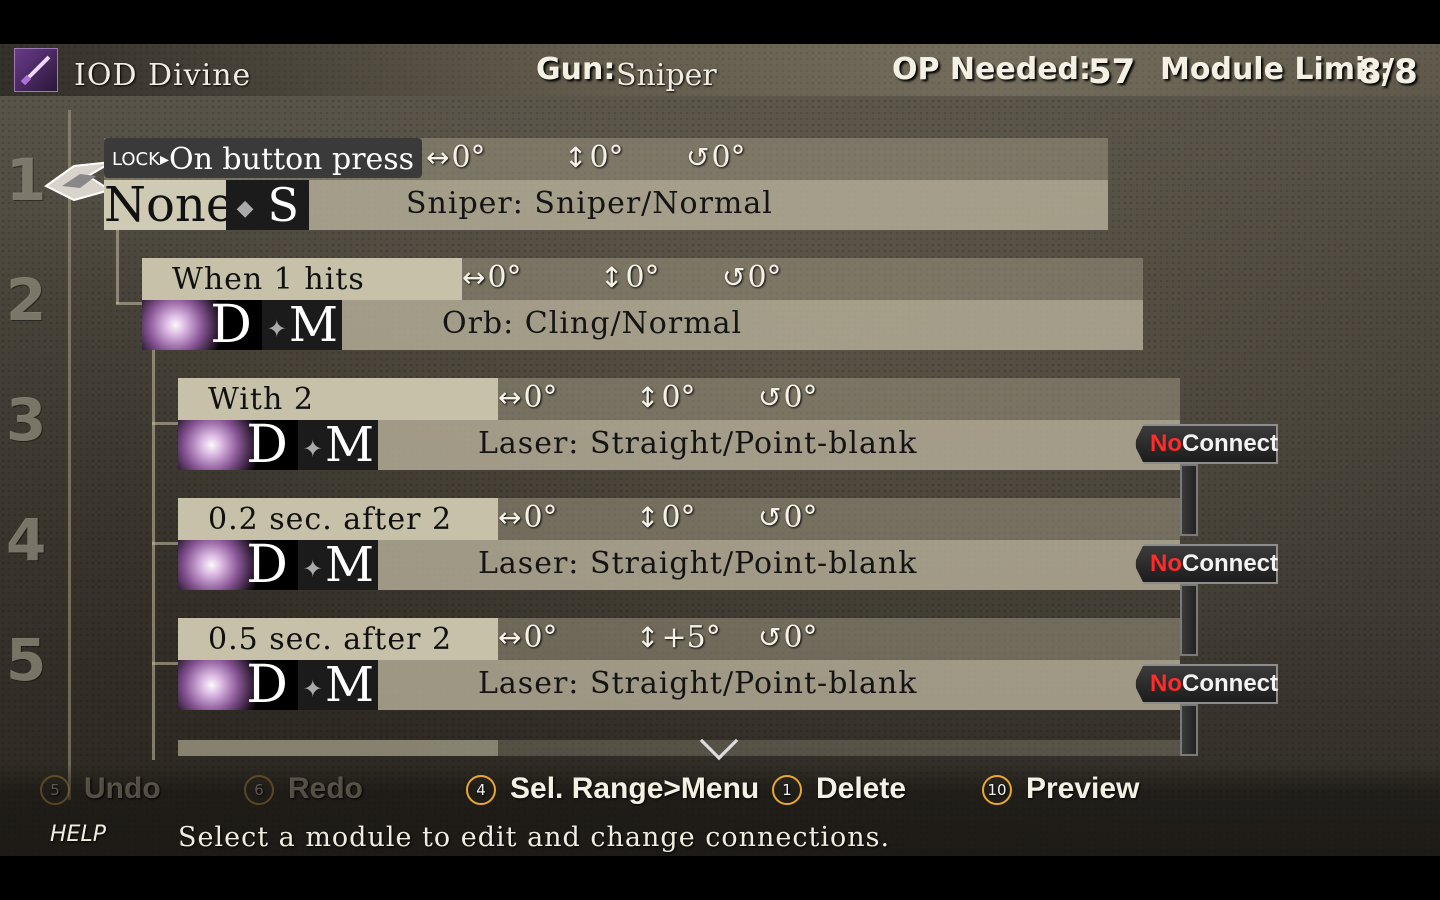 The height and width of the screenshot is (900, 1440). What do you see at coordinates (78, 834) in the screenshot?
I see `help-label: HELP` at bounding box center [78, 834].